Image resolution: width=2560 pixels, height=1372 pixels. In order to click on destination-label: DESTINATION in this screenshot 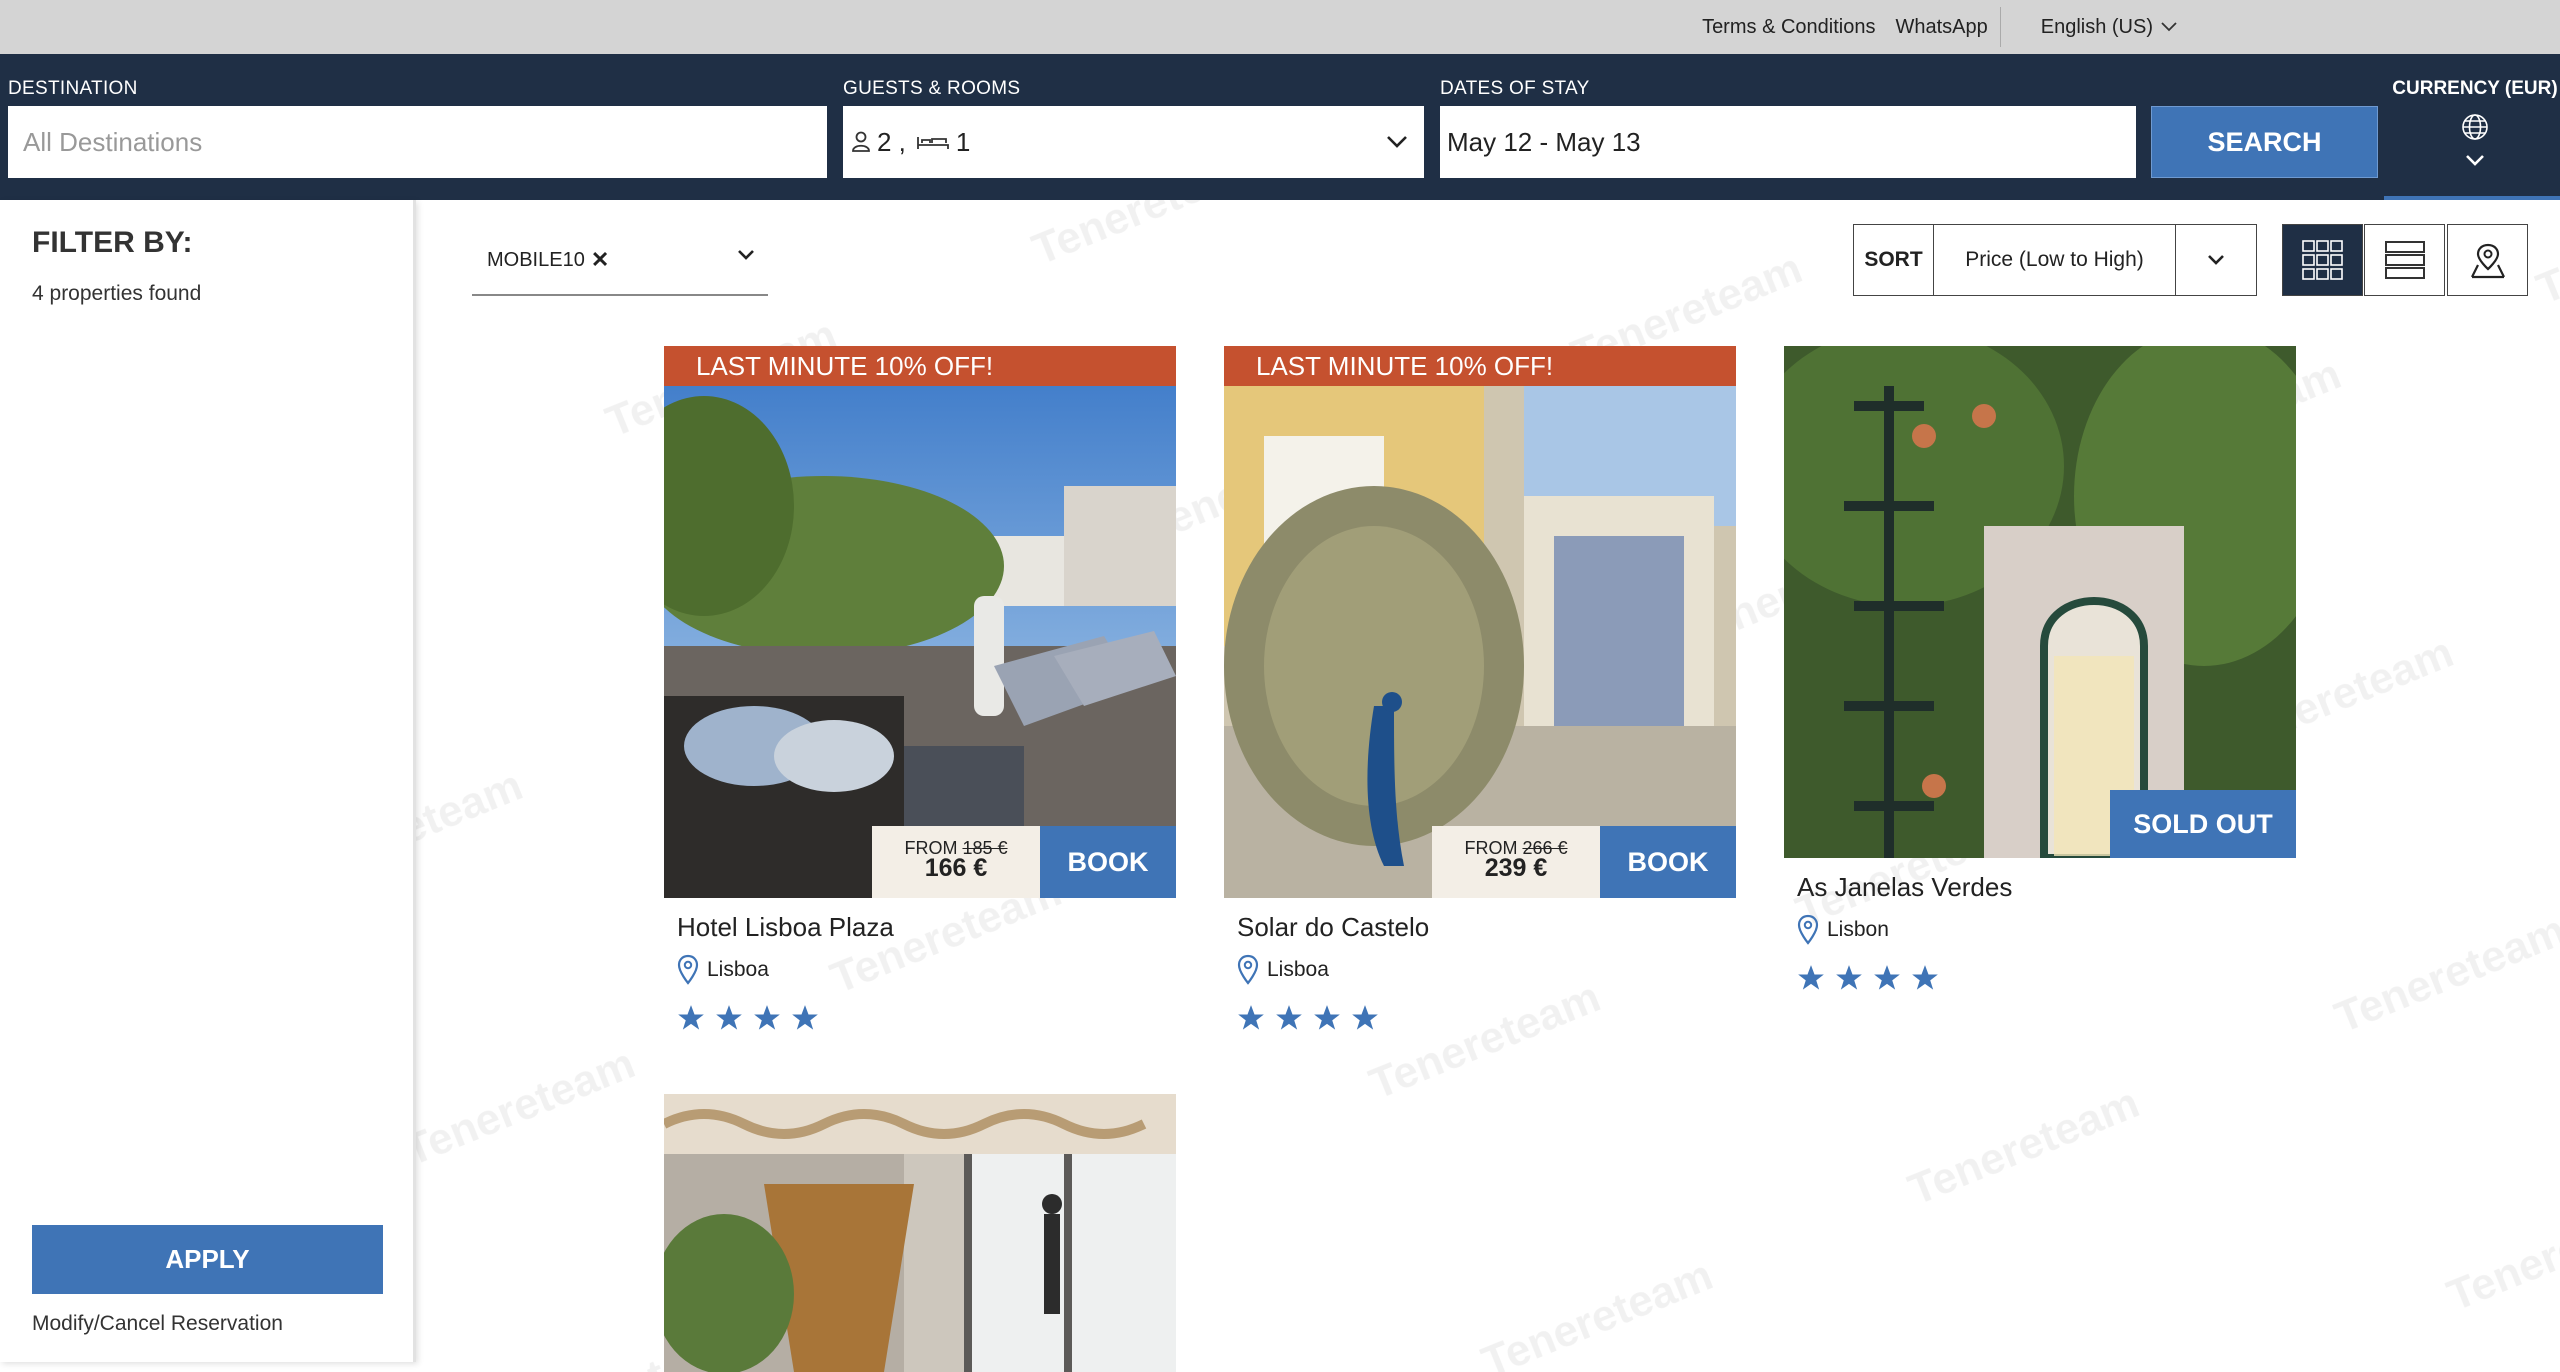, I will do `click(73, 88)`.